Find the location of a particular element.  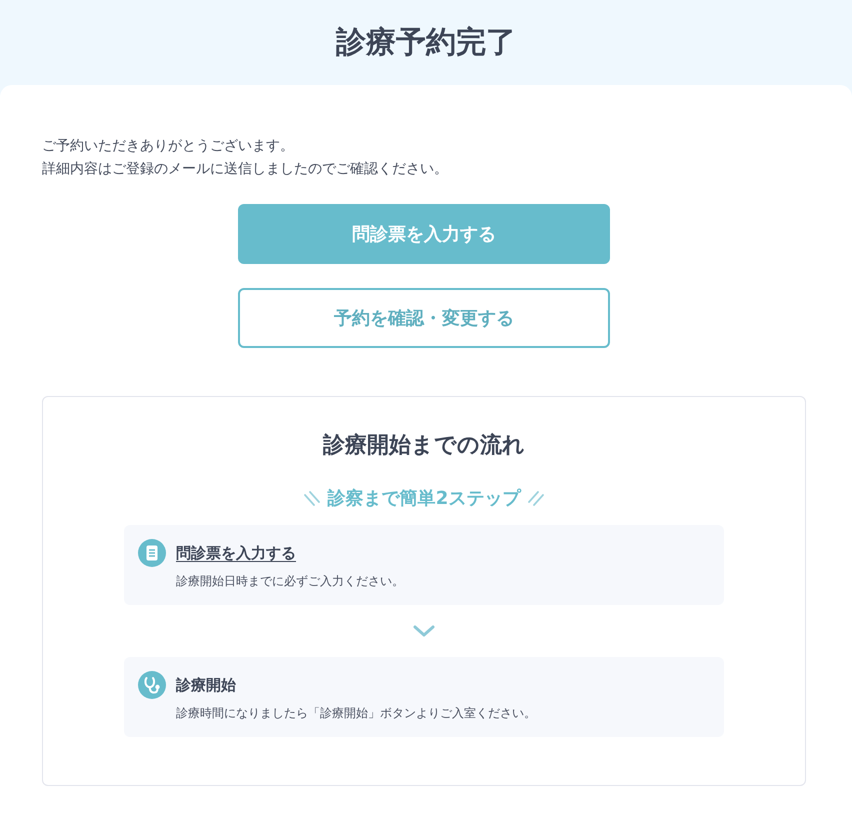

flow-title: 診療開始までの流れ is located at coordinates (424, 446).